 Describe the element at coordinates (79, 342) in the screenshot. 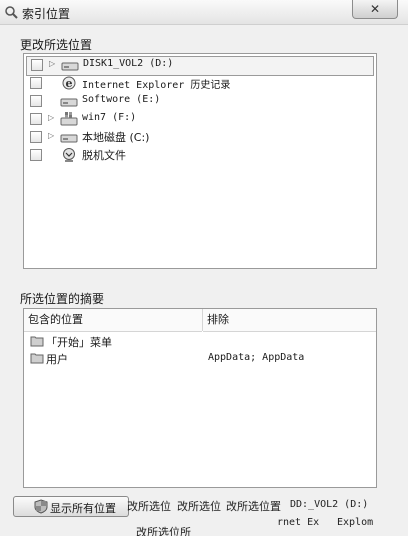

I see `included-location: 「开始」菜单` at that location.